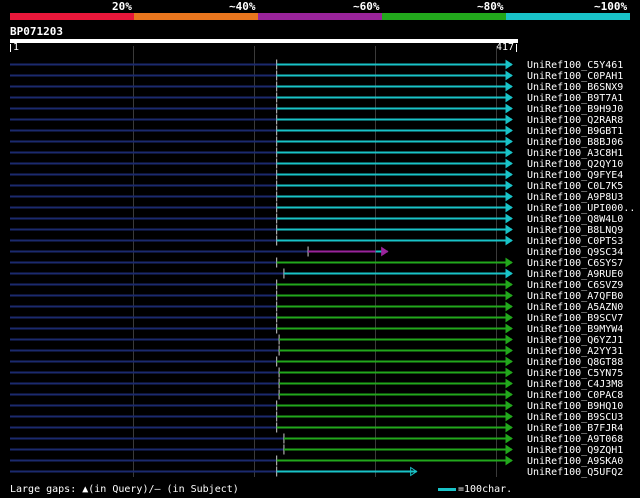  I want to click on hit-label-10: UniRef100_Q2QY10, so click(575, 164).